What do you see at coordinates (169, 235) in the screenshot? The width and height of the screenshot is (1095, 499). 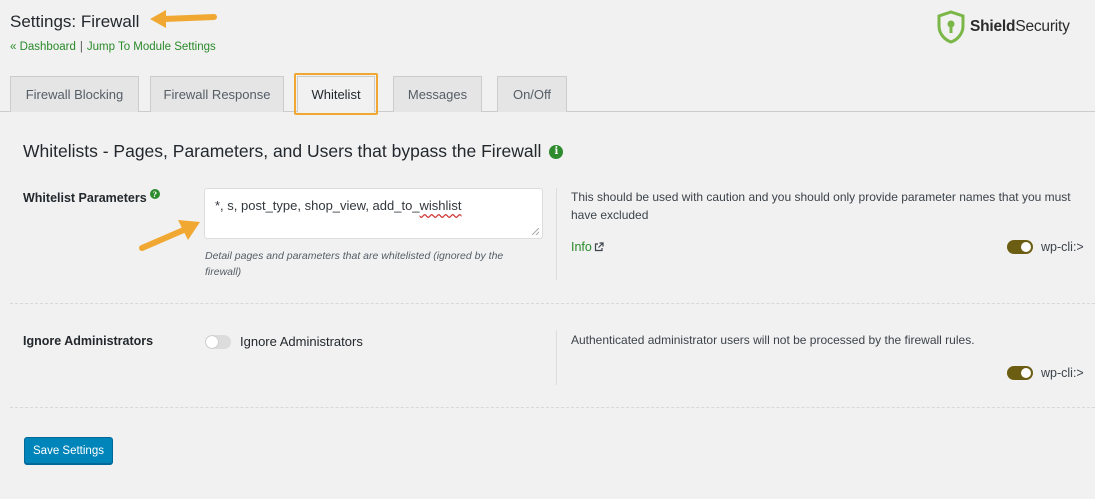 I see `annotation-arrow-textarea` at bounding box center [169, 235].